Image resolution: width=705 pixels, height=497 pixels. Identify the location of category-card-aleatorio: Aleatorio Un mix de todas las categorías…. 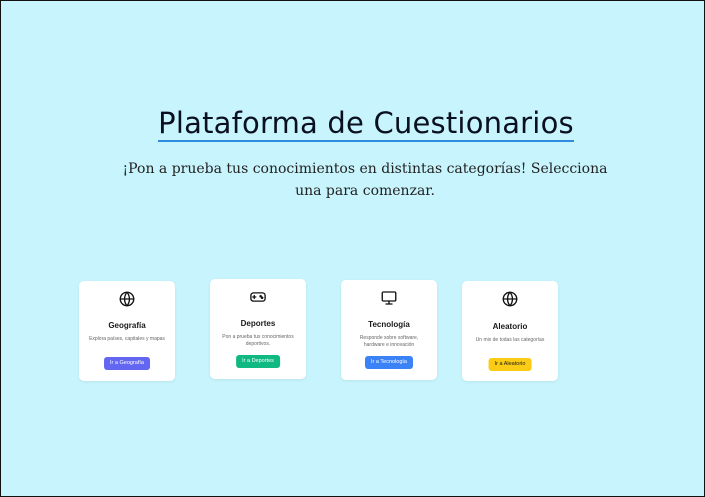
(510, 331).